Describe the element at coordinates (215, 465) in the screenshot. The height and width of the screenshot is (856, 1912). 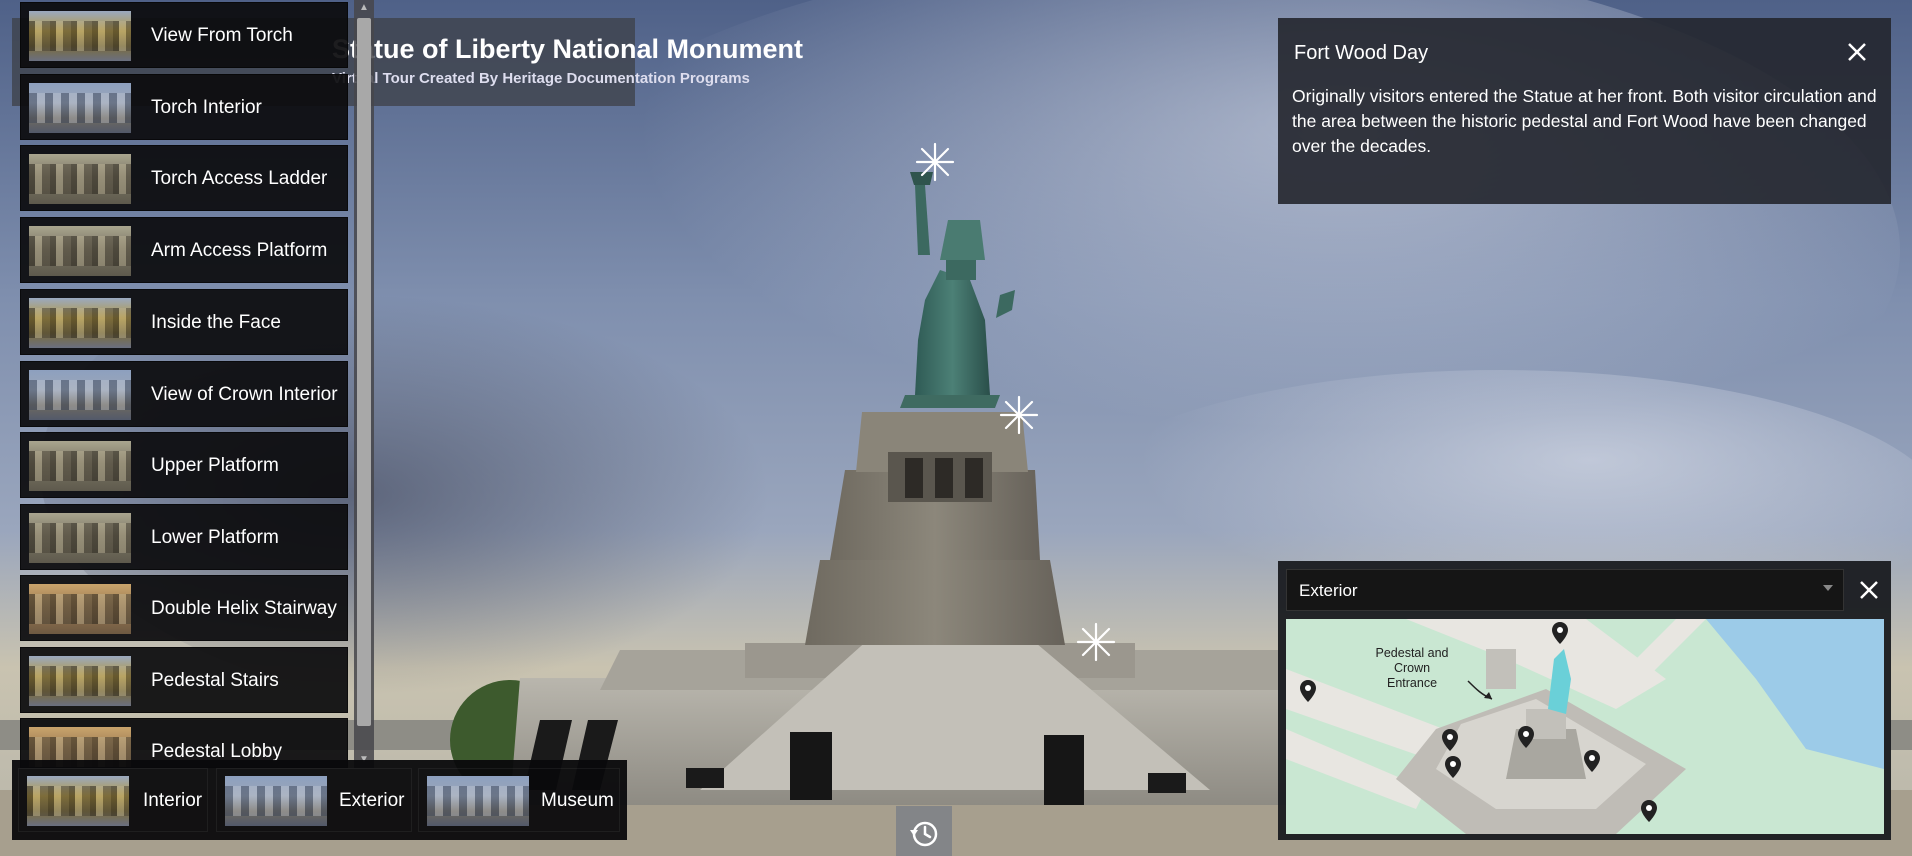
I see `scene-label: Upper Platform` at that location.